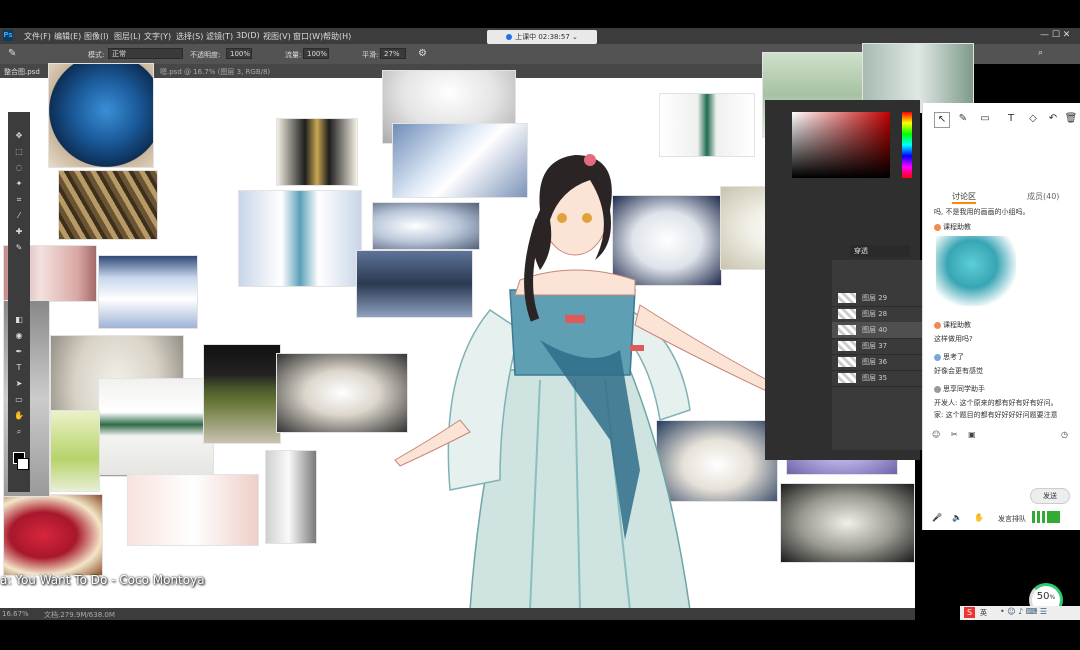  Describe the element at coordinates (1060, 37) in the screenshot. I see `window-controls: — ☐ ✕` at that location.